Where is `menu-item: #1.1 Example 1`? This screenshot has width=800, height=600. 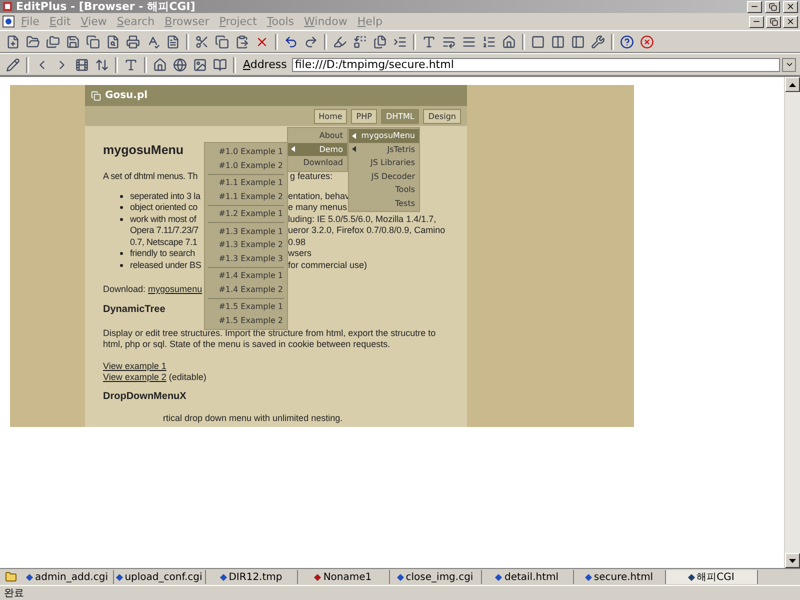 menu-item: #1.1 Example 1 is located at coordinates (246, 183).